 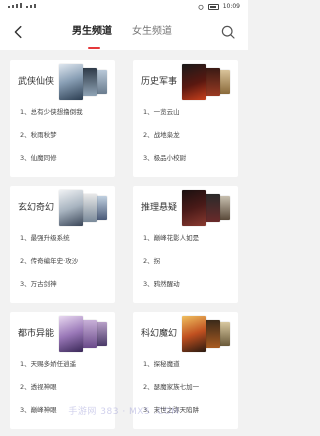 I want to click on list-item: 2、拐, so click(x=171, y=267).